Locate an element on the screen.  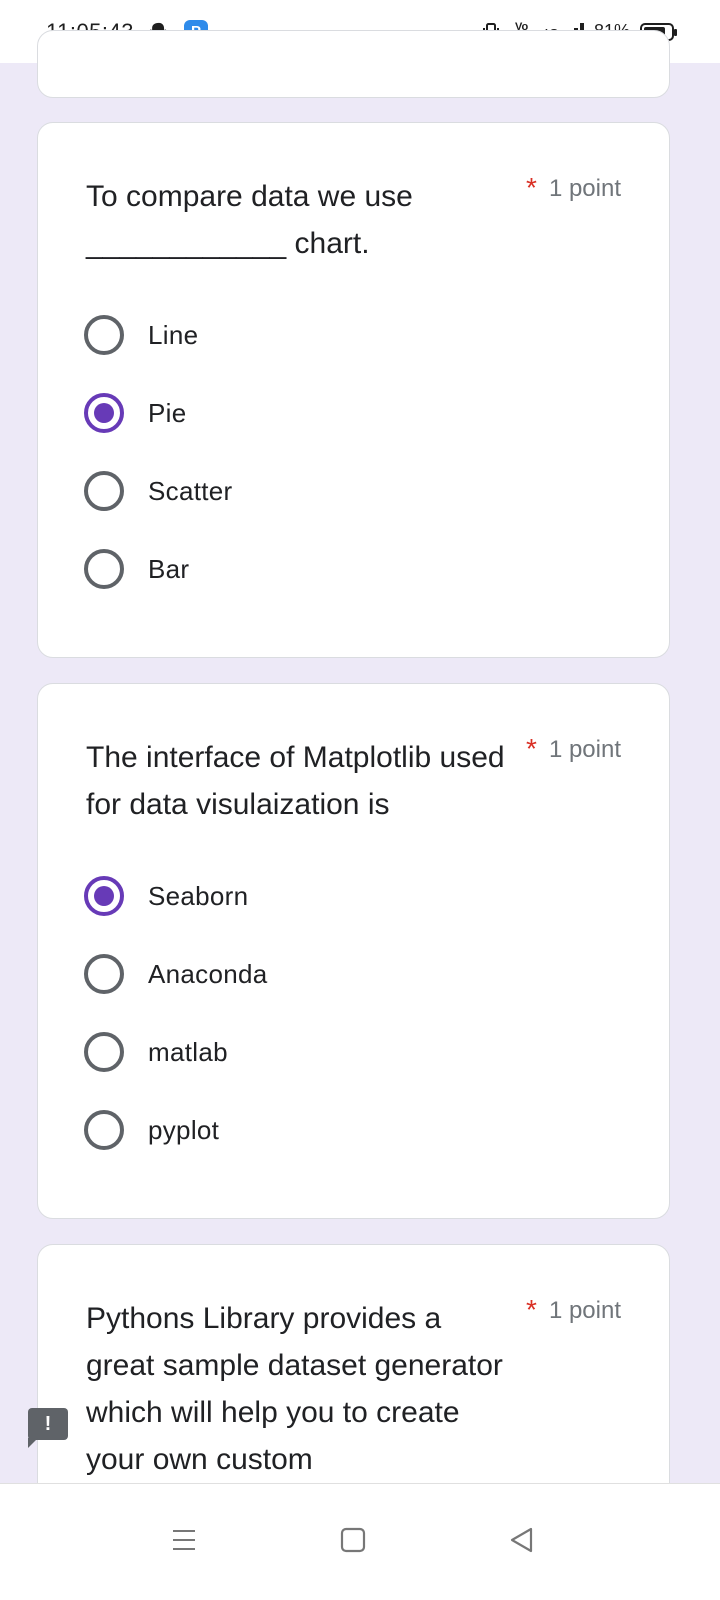
option-anaconda: Anaconda is located at coordinates (354, 974).